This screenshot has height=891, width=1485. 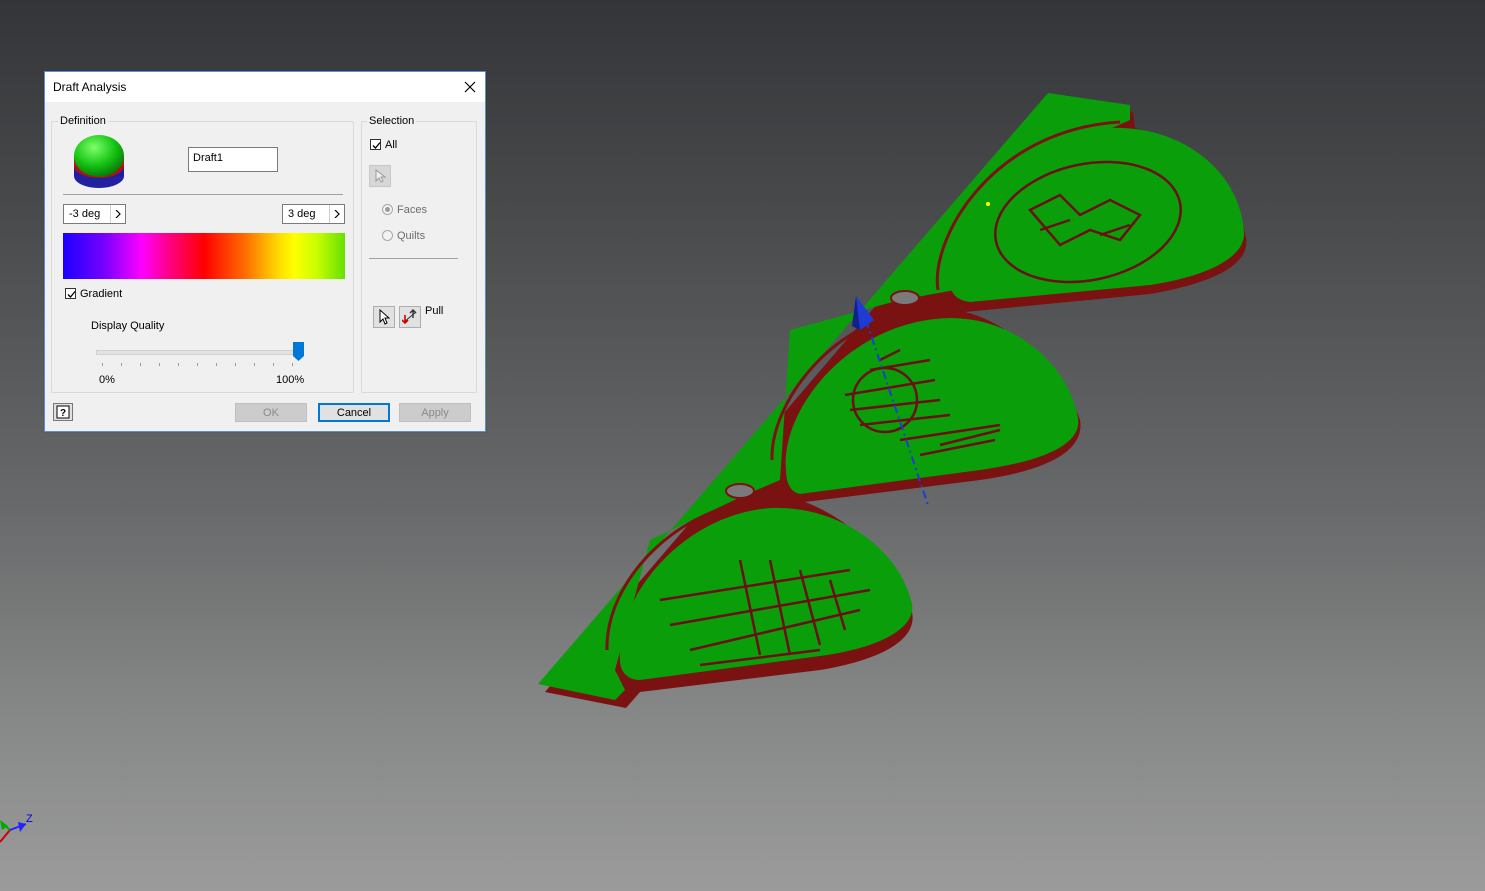 What do you see at coordinates (271, 412) in the screenshot?
I see `ok-button: OK` at bounding box center [271, 412].